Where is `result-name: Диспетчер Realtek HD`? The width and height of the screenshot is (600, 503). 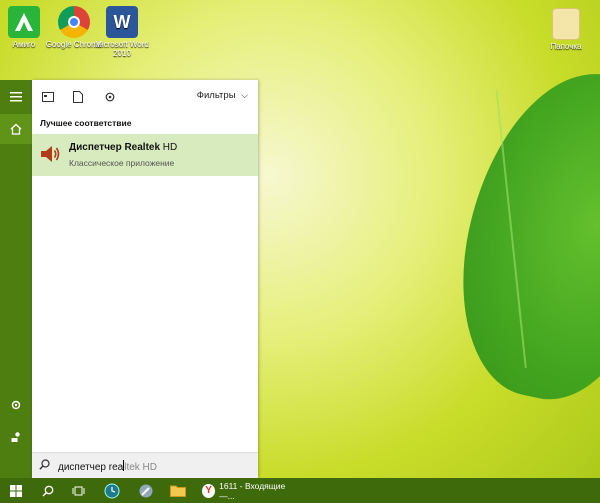
result-name: Диспетчер Realtek HD is located at coordinates (123, 147).